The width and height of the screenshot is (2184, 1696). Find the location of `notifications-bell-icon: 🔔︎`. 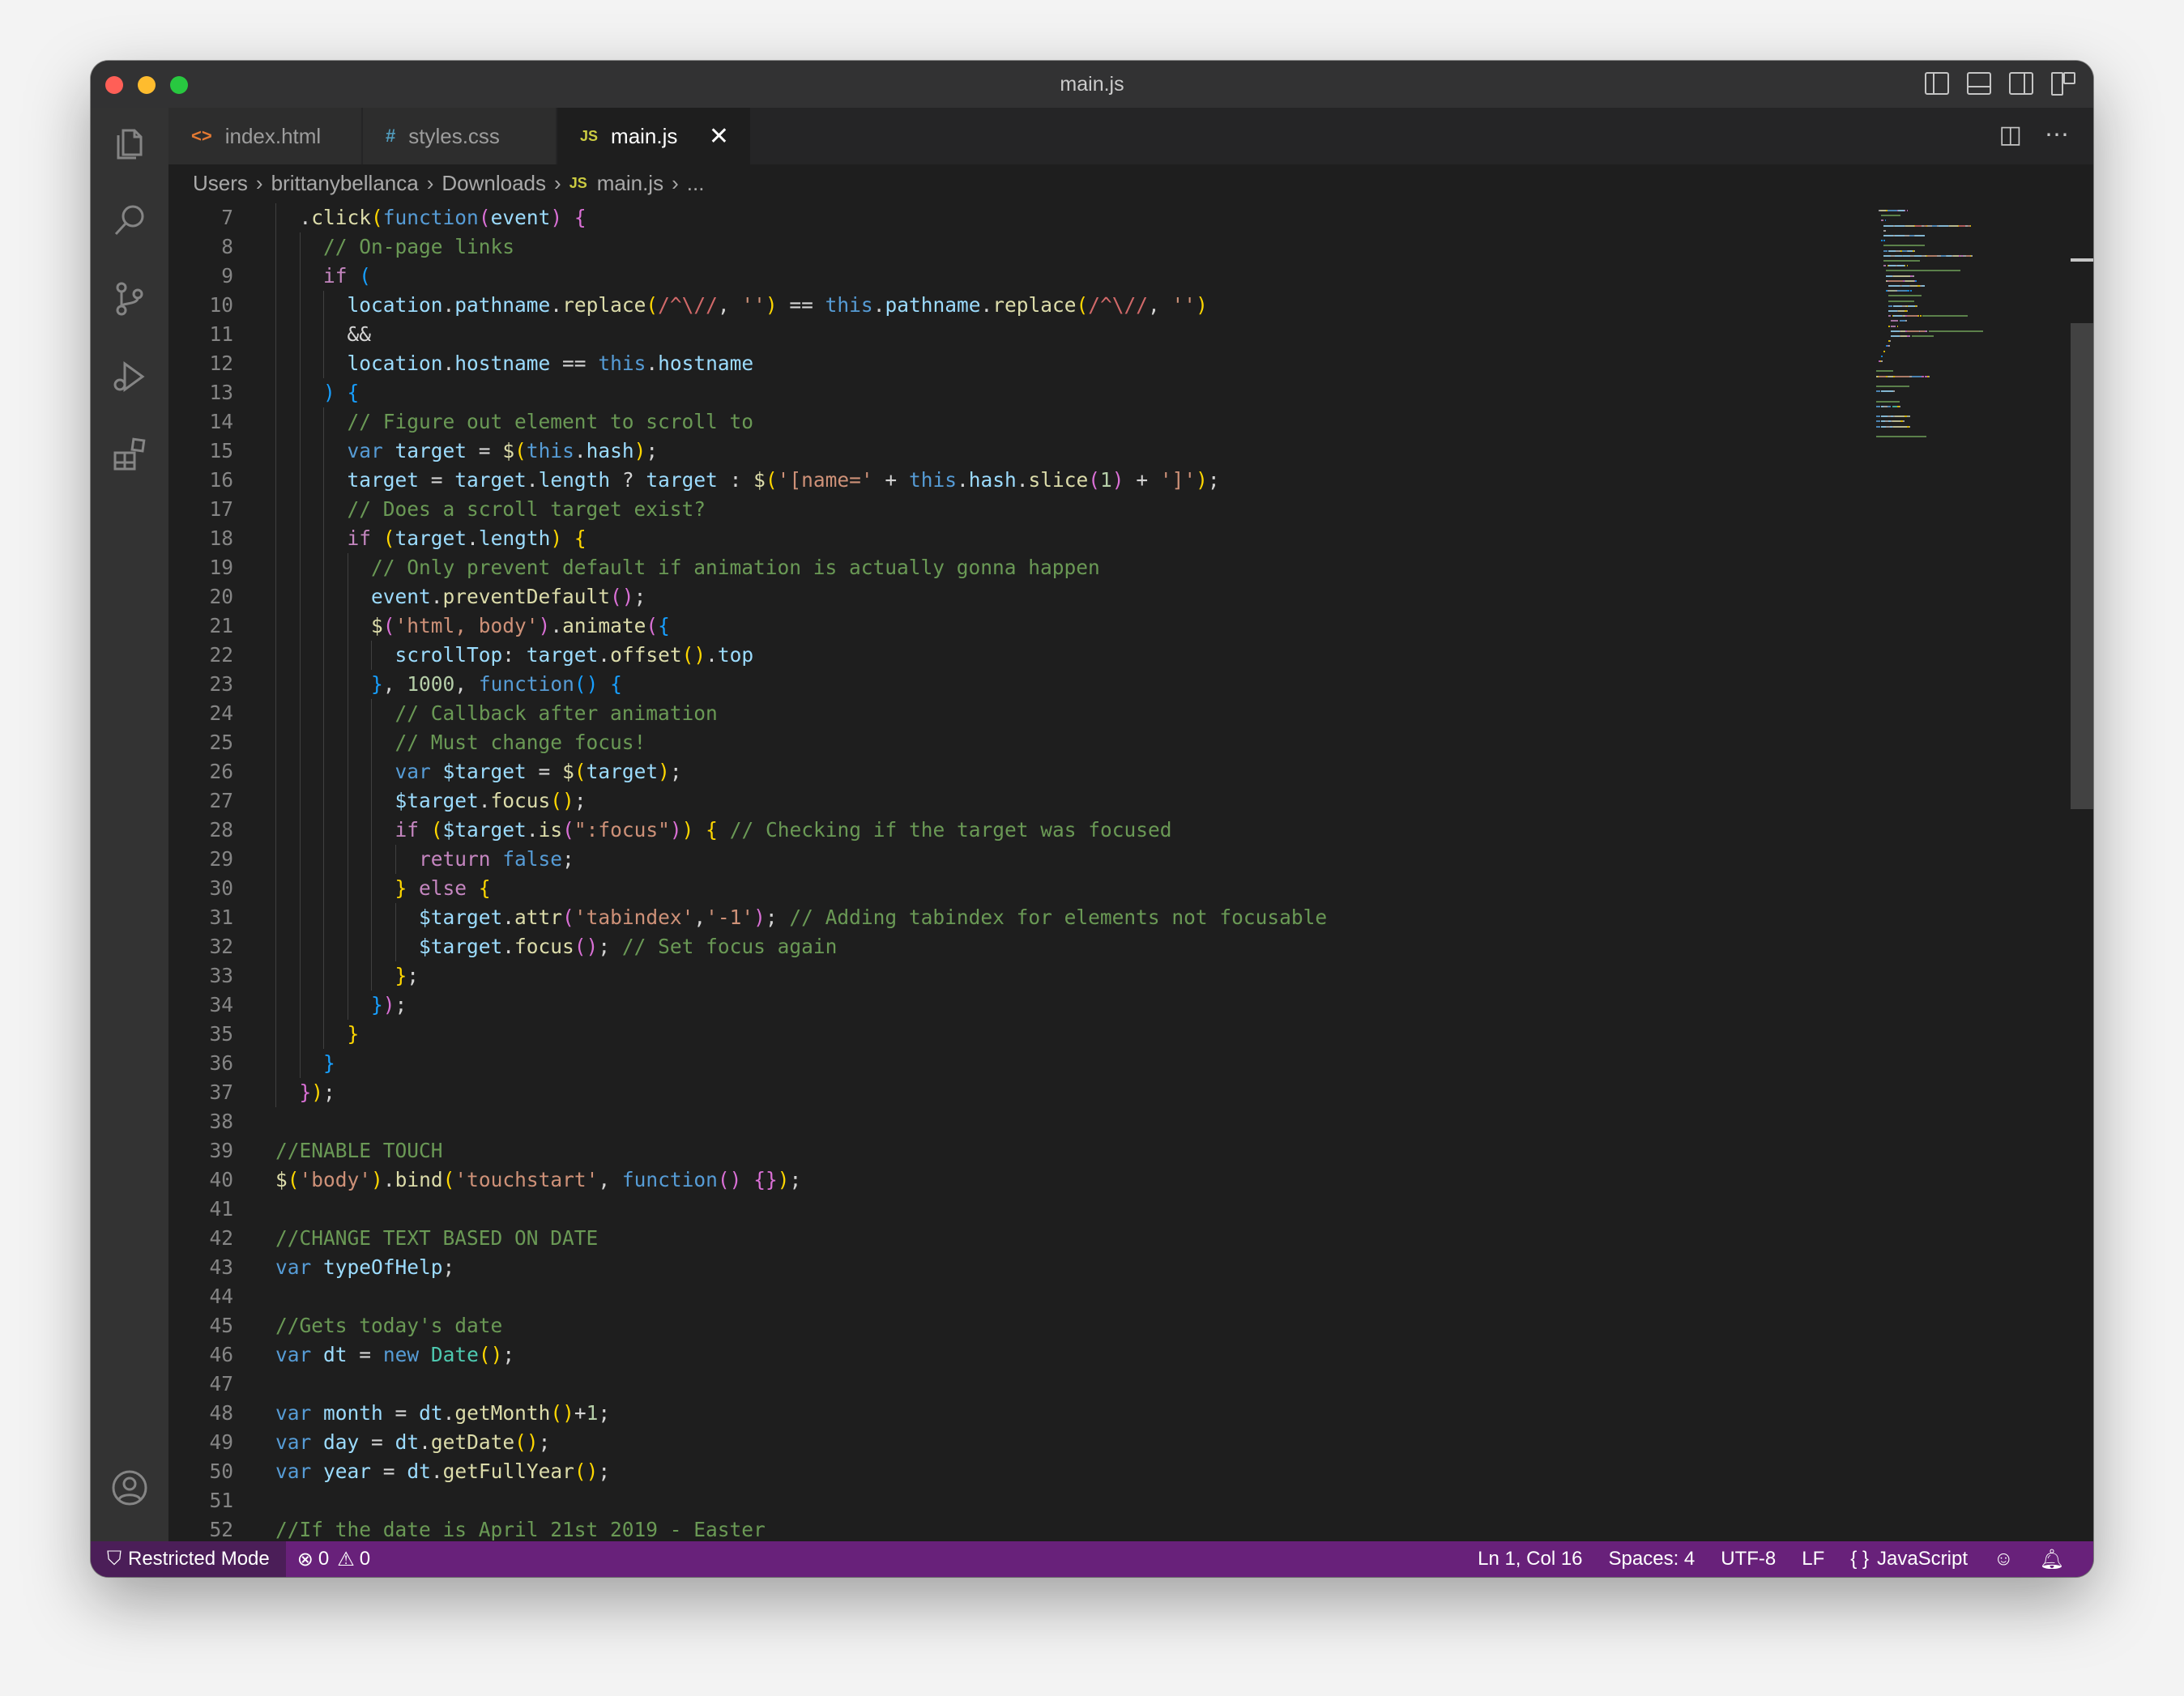

notifications-bell-icon: 🔔︎ is located at coordinates (2052, 1560).